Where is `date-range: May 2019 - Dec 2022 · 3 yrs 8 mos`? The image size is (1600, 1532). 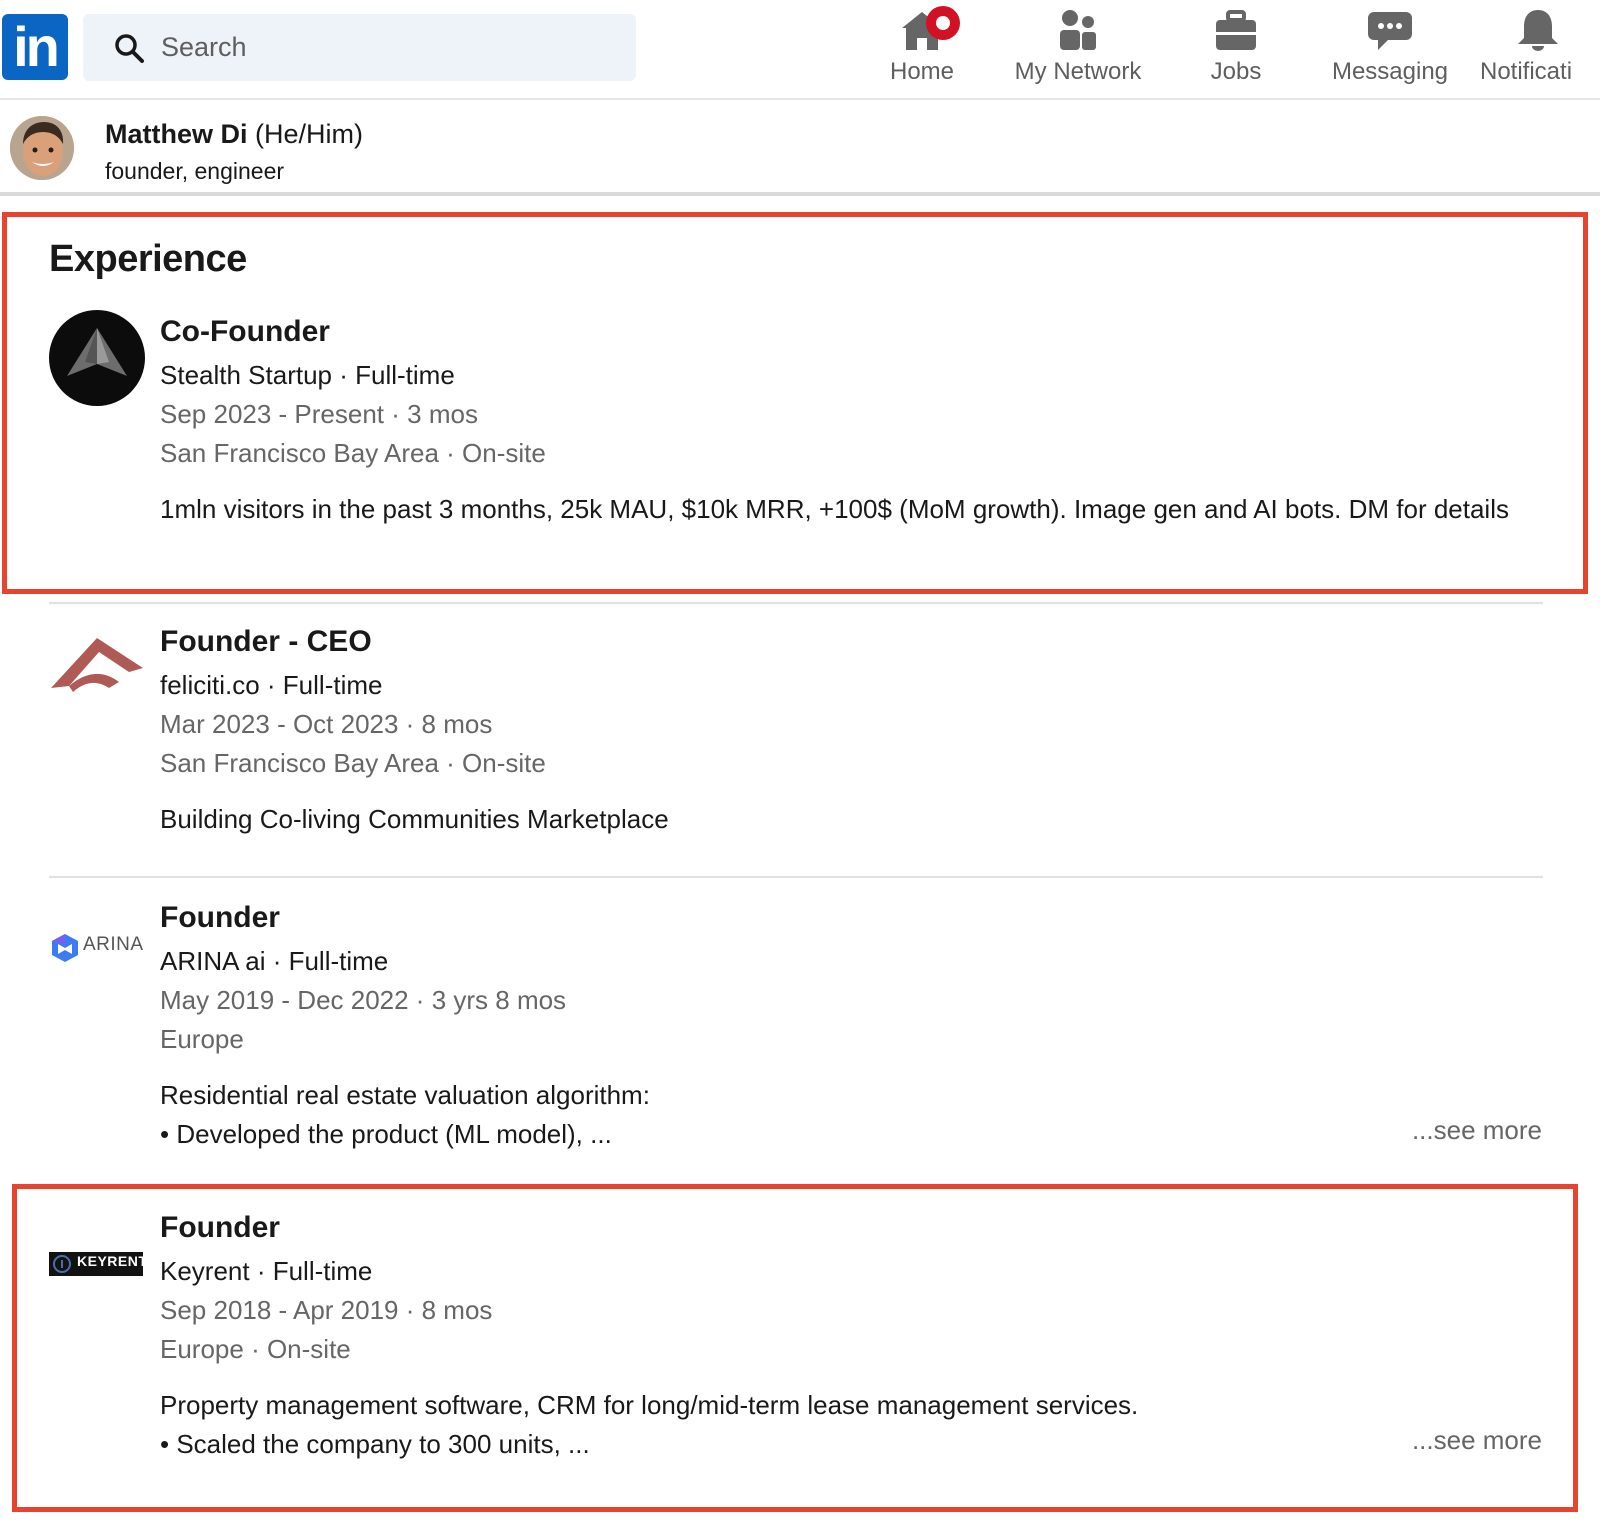
date-range: May 2019 - Dec 2022 · 3 yrs 8 mos is located at coordinates (363, 1000).